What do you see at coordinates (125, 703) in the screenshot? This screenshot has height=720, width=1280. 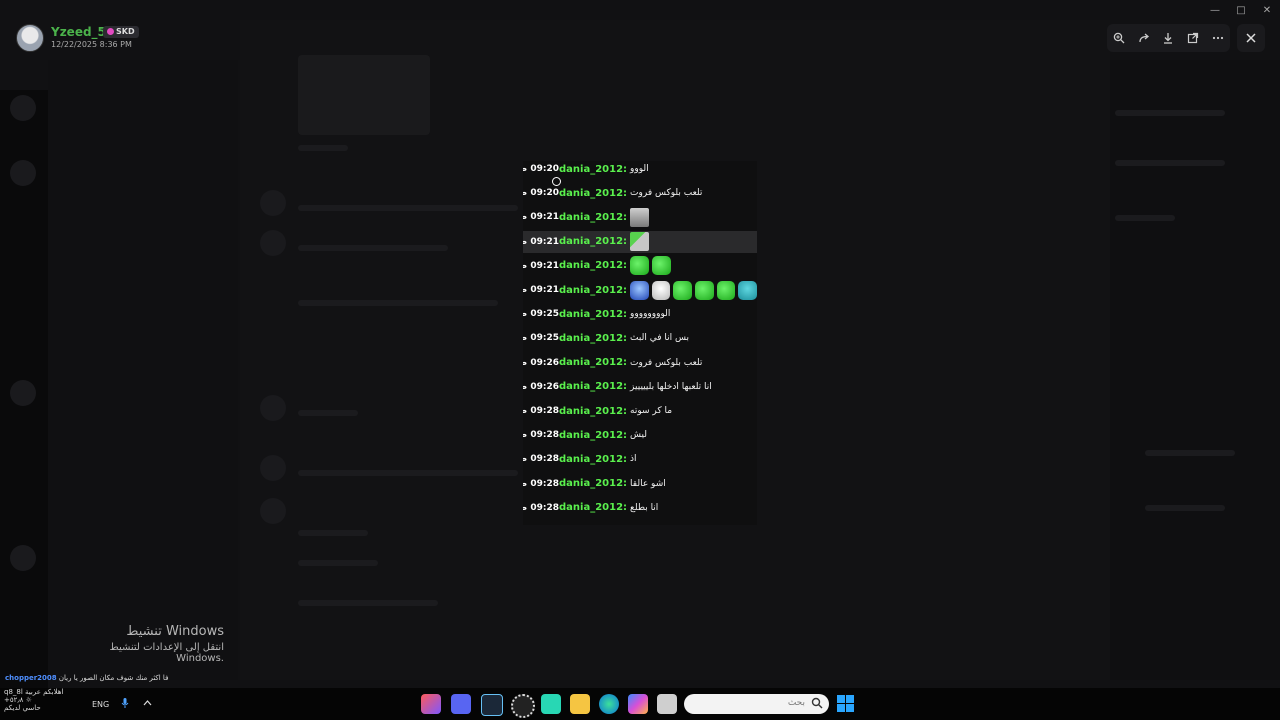 I see `microphone-icon` at bounding box center [125, 703].